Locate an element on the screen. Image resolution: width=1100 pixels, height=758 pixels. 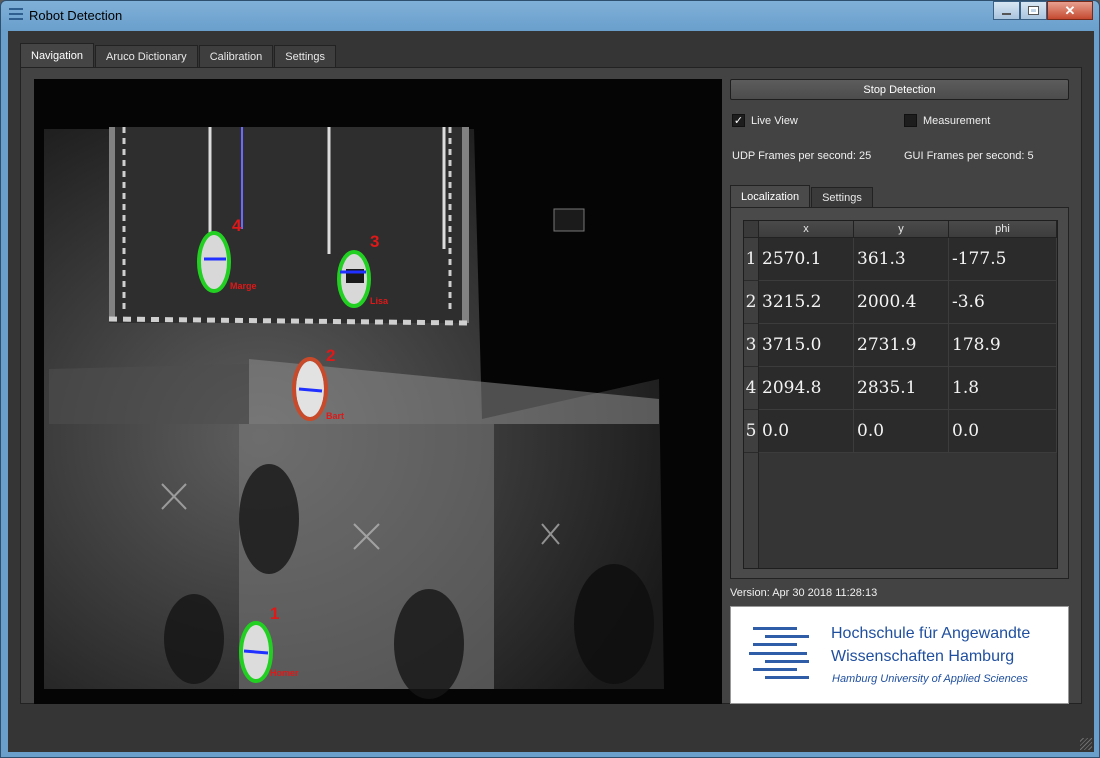
cell-y: 2731.9 is located at coordinates (901, 345).